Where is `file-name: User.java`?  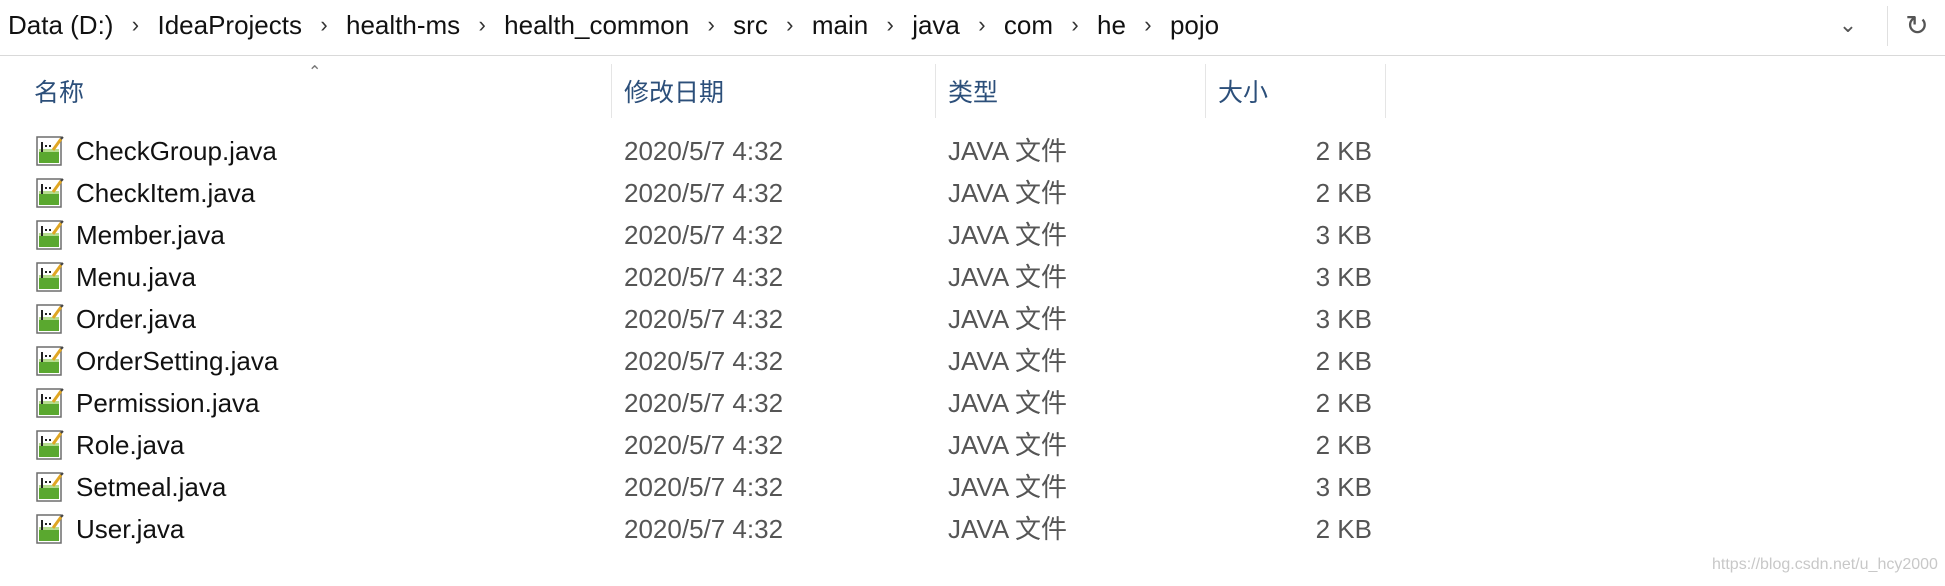
file-name: User.java is located at coordinates (130, 529).